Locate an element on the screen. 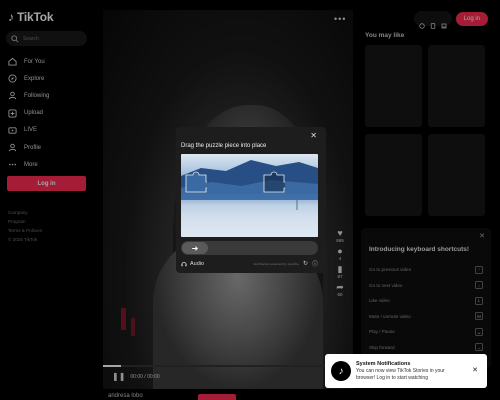  puzzle-image is located at coordinates (249, 195).